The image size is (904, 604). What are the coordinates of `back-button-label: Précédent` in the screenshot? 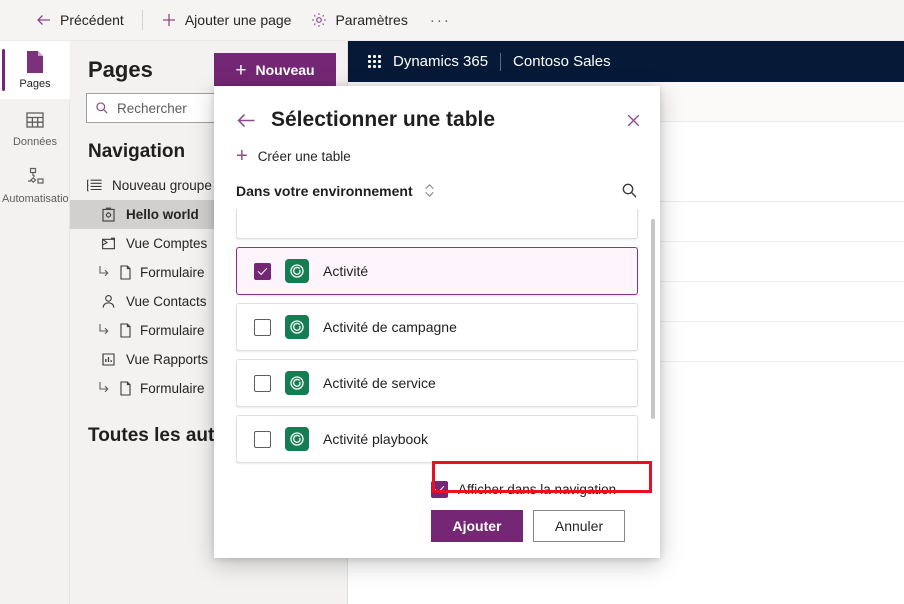 It's located at (92, 20).